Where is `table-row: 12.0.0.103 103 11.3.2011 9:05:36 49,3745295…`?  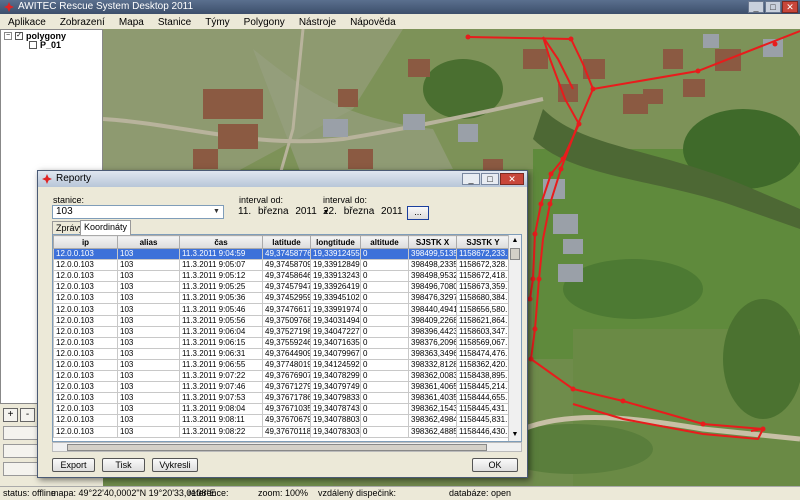
table-row: 12.0.0.103 103 11.3.2011 9:05:36 49,3745295… is located at coordinates (281, 298).